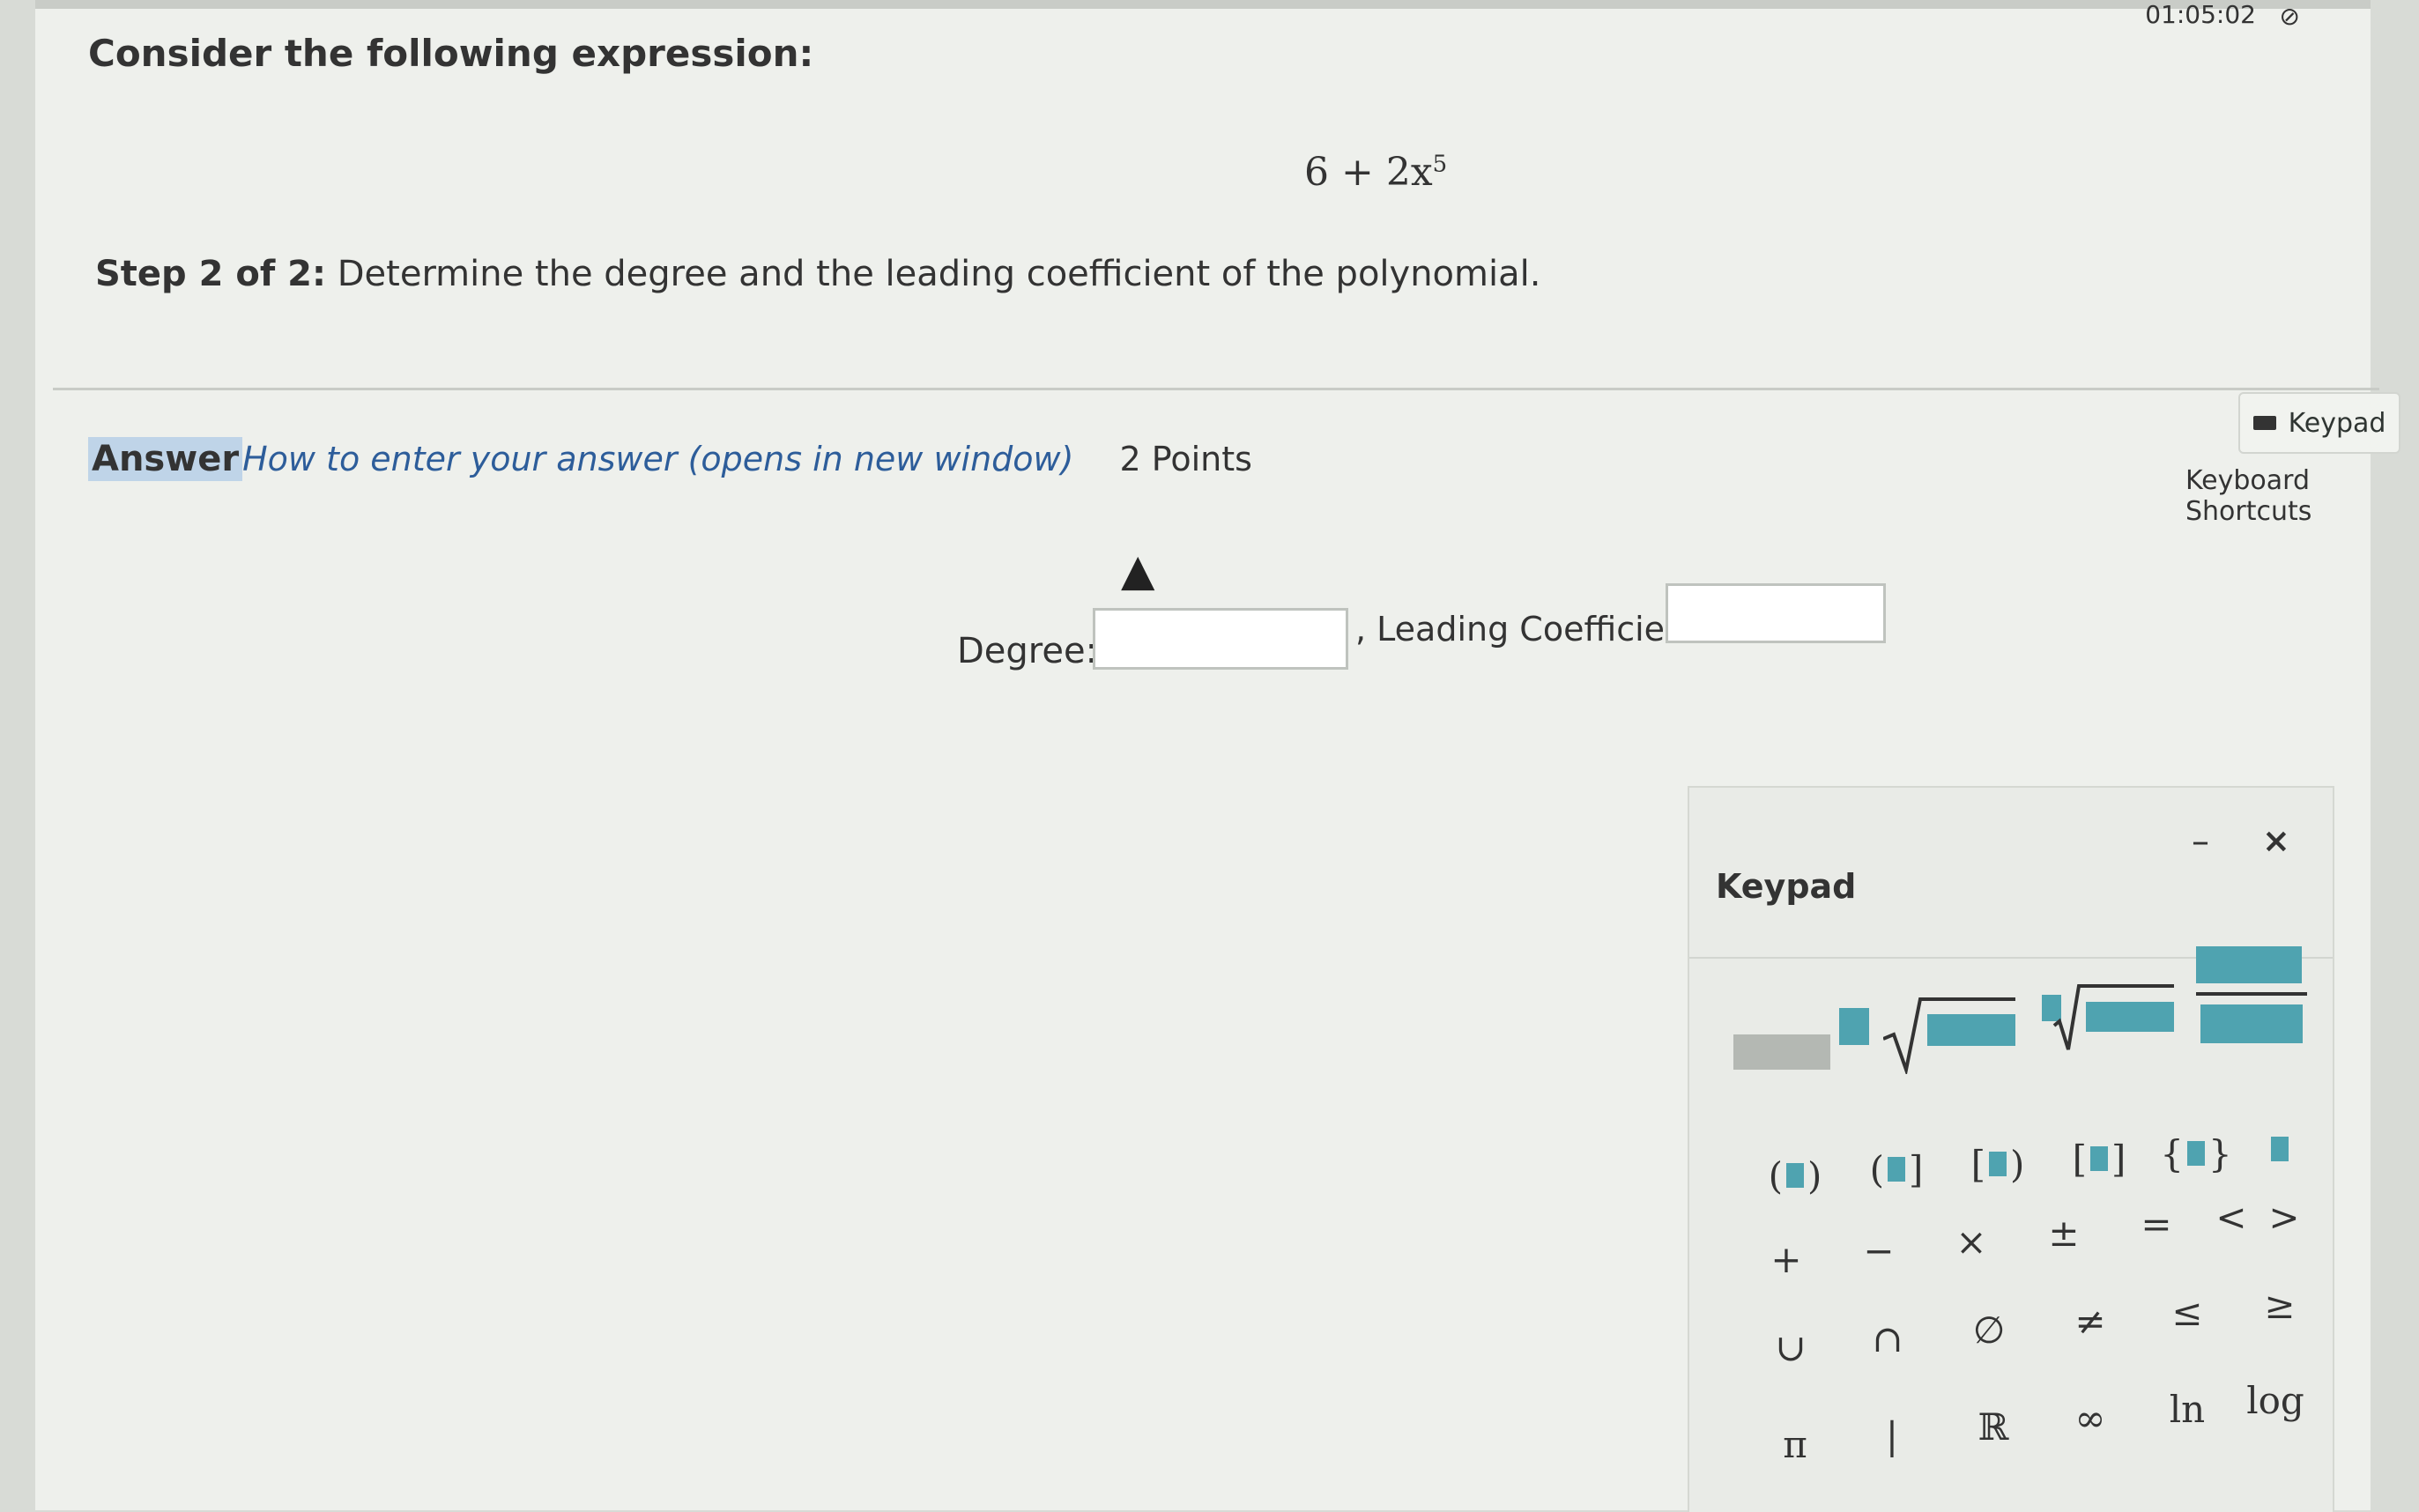 This screenshot has height=1512, width=2419. What do you see at coordinates (1949, 1035) in the screenshot?
I see `radical-icon` at bounding box center [1949, 1035].